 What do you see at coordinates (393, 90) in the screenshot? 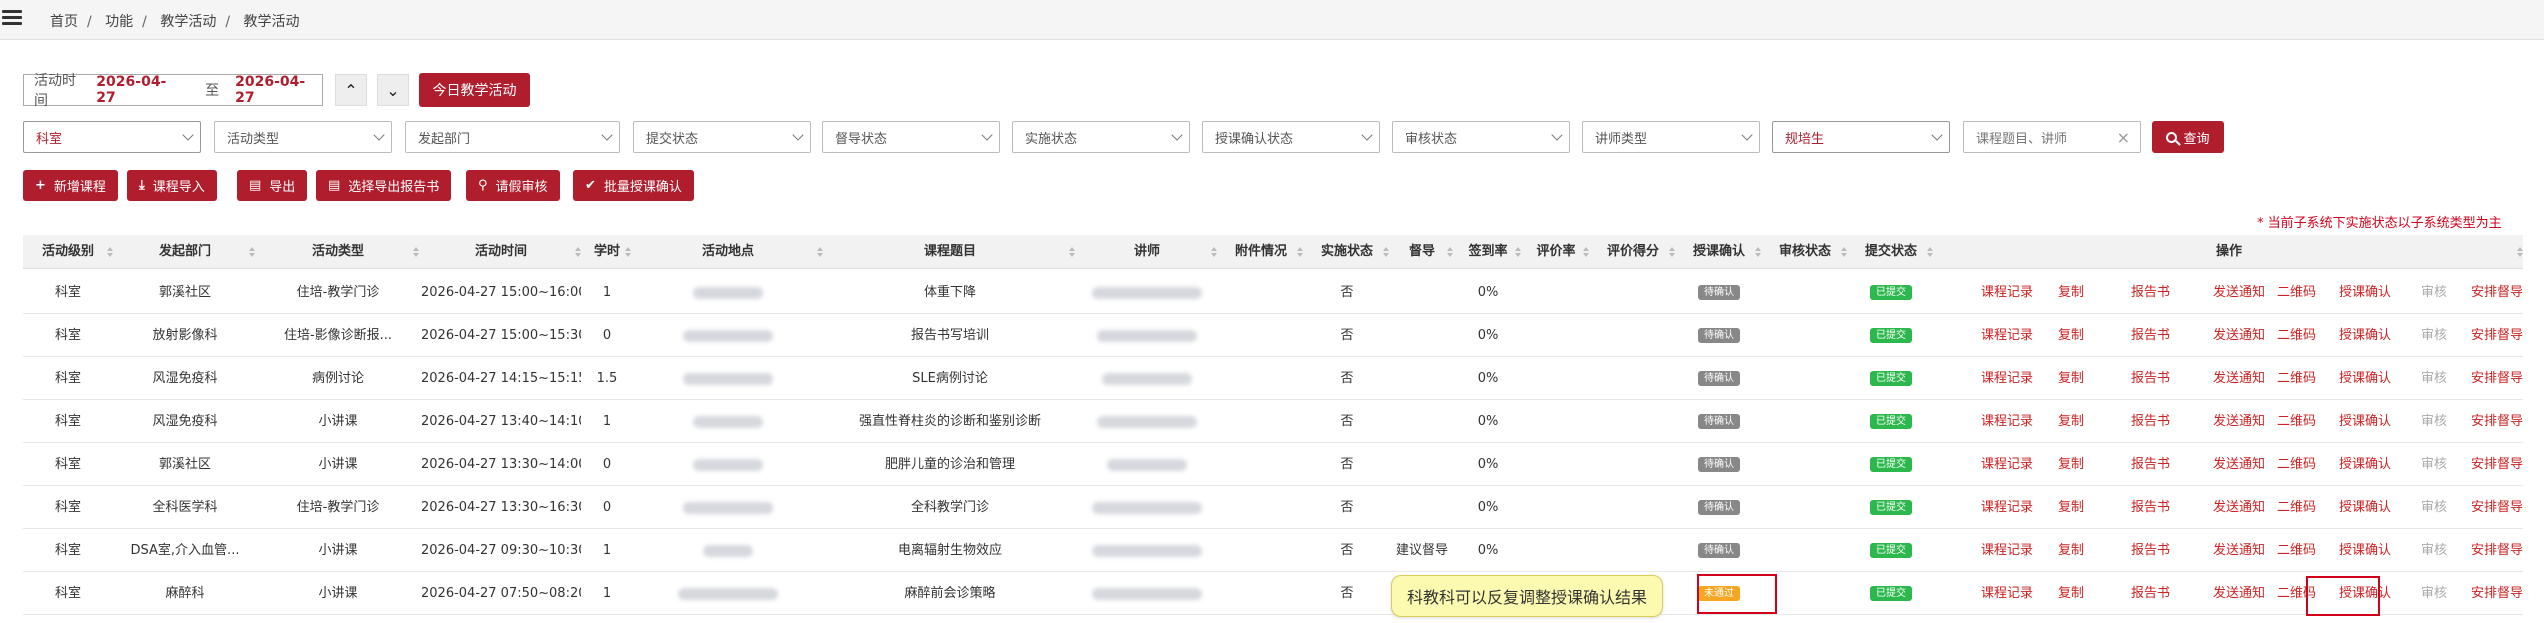
I see `next-date-button: ⌄` at bounding box center [393, 90].